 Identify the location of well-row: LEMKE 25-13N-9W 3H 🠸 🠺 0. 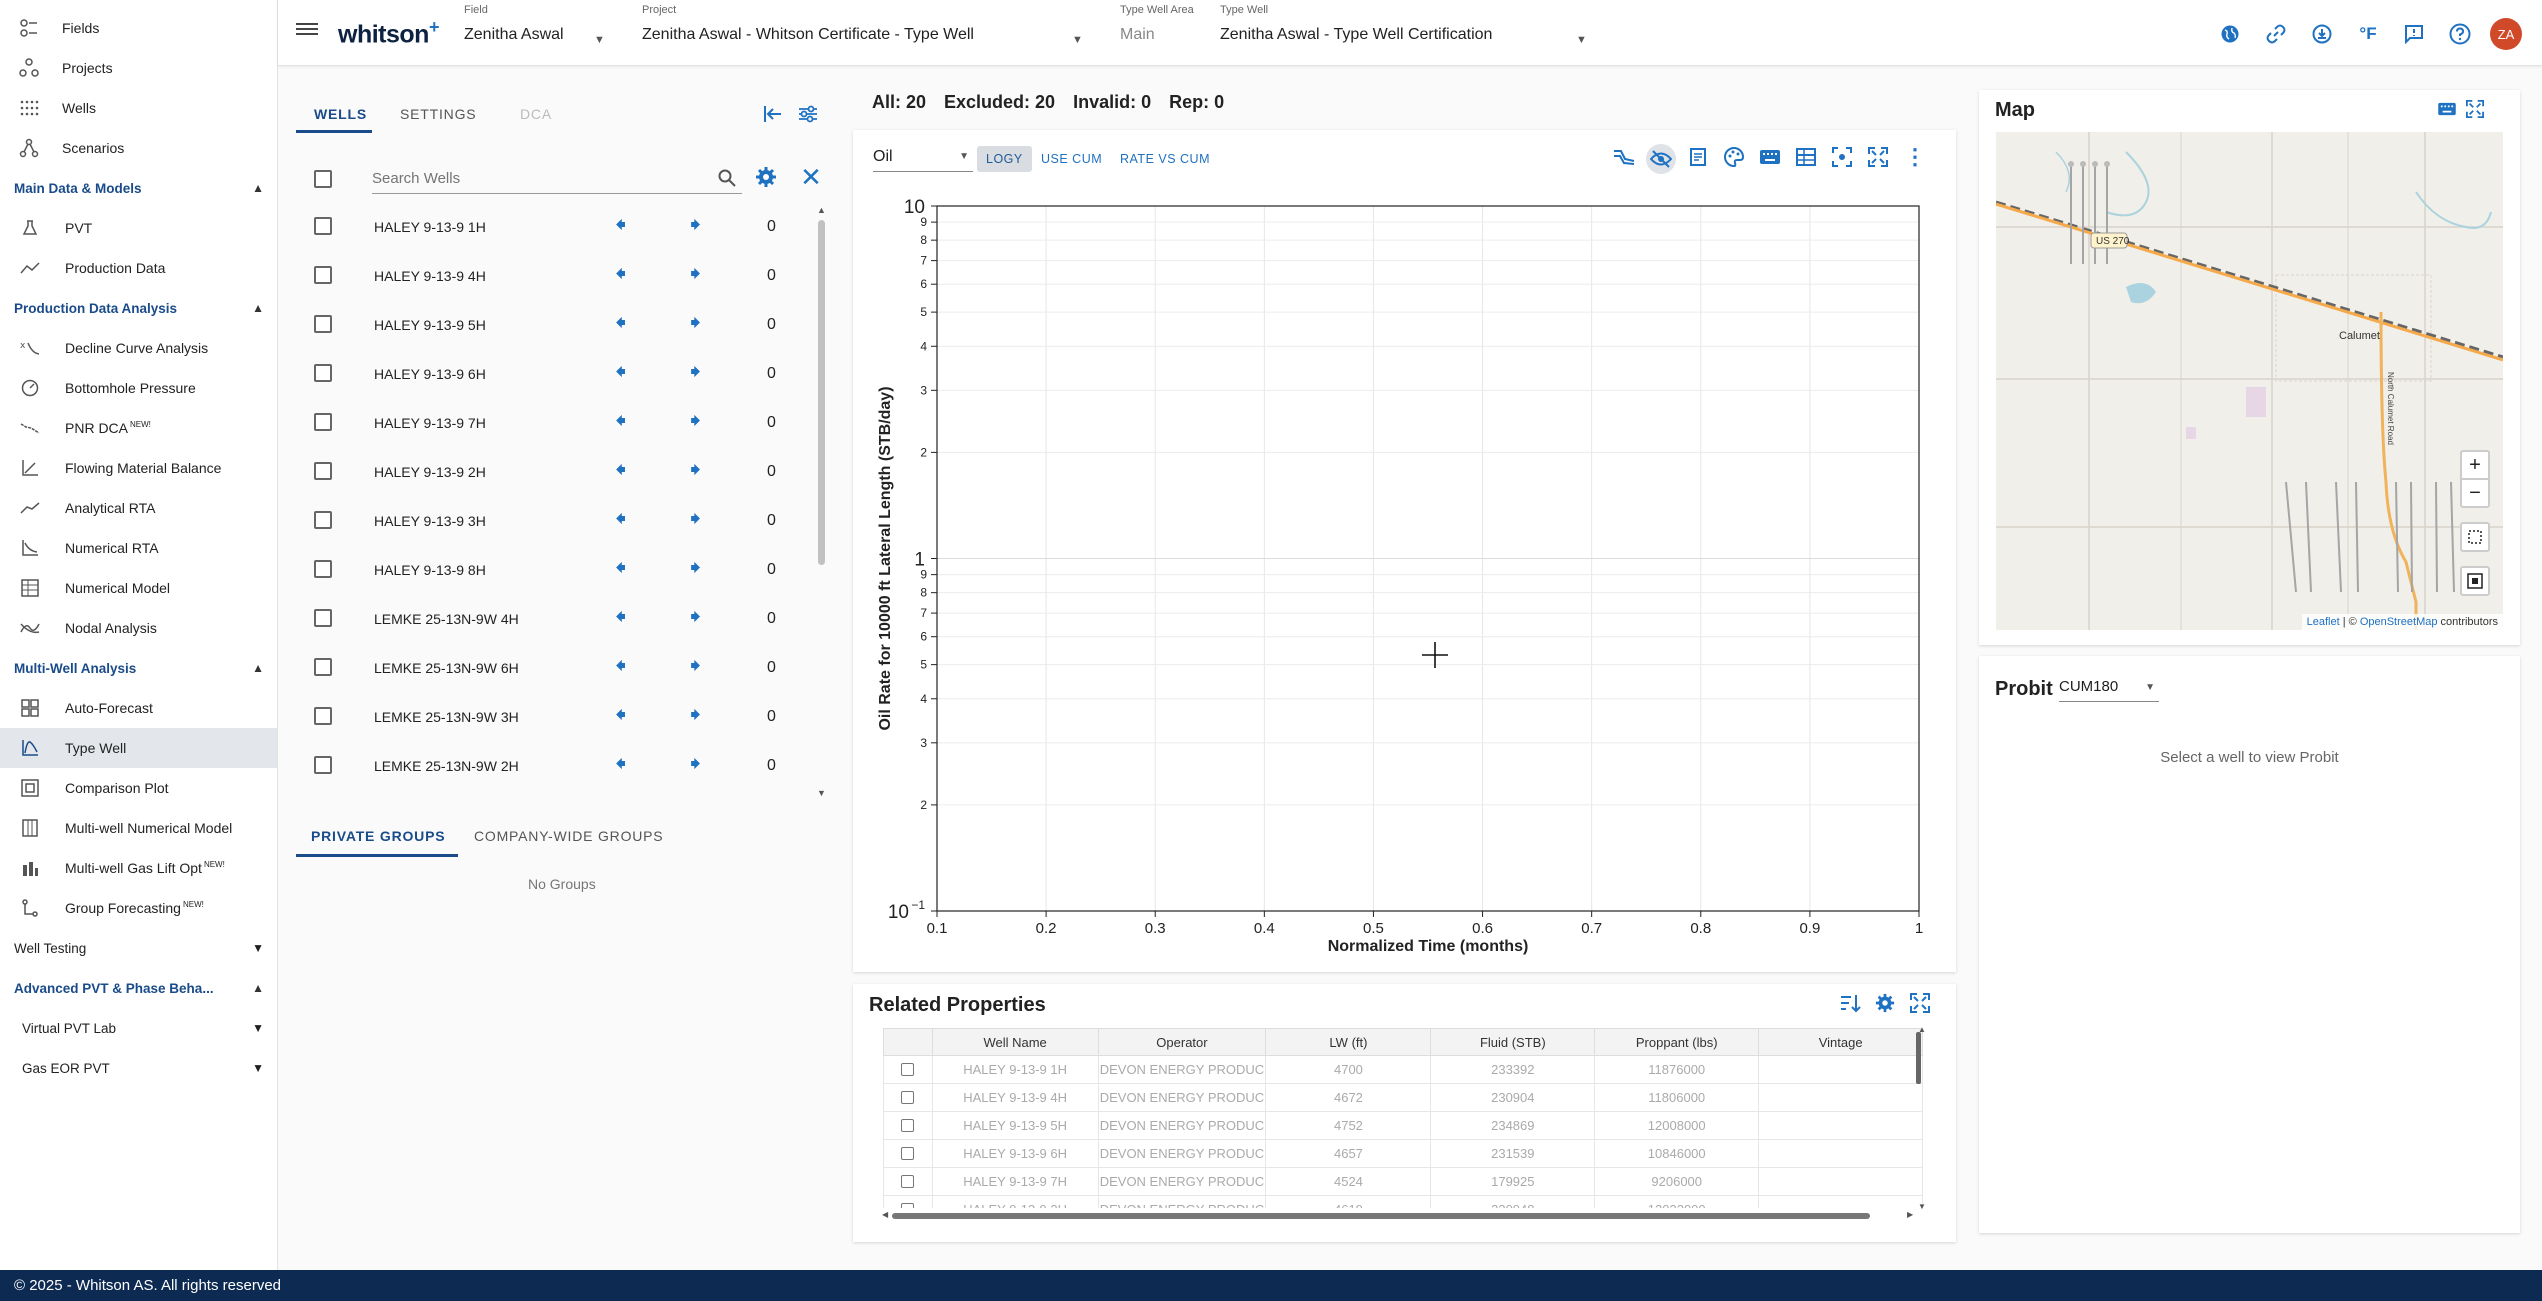
(560, 716).